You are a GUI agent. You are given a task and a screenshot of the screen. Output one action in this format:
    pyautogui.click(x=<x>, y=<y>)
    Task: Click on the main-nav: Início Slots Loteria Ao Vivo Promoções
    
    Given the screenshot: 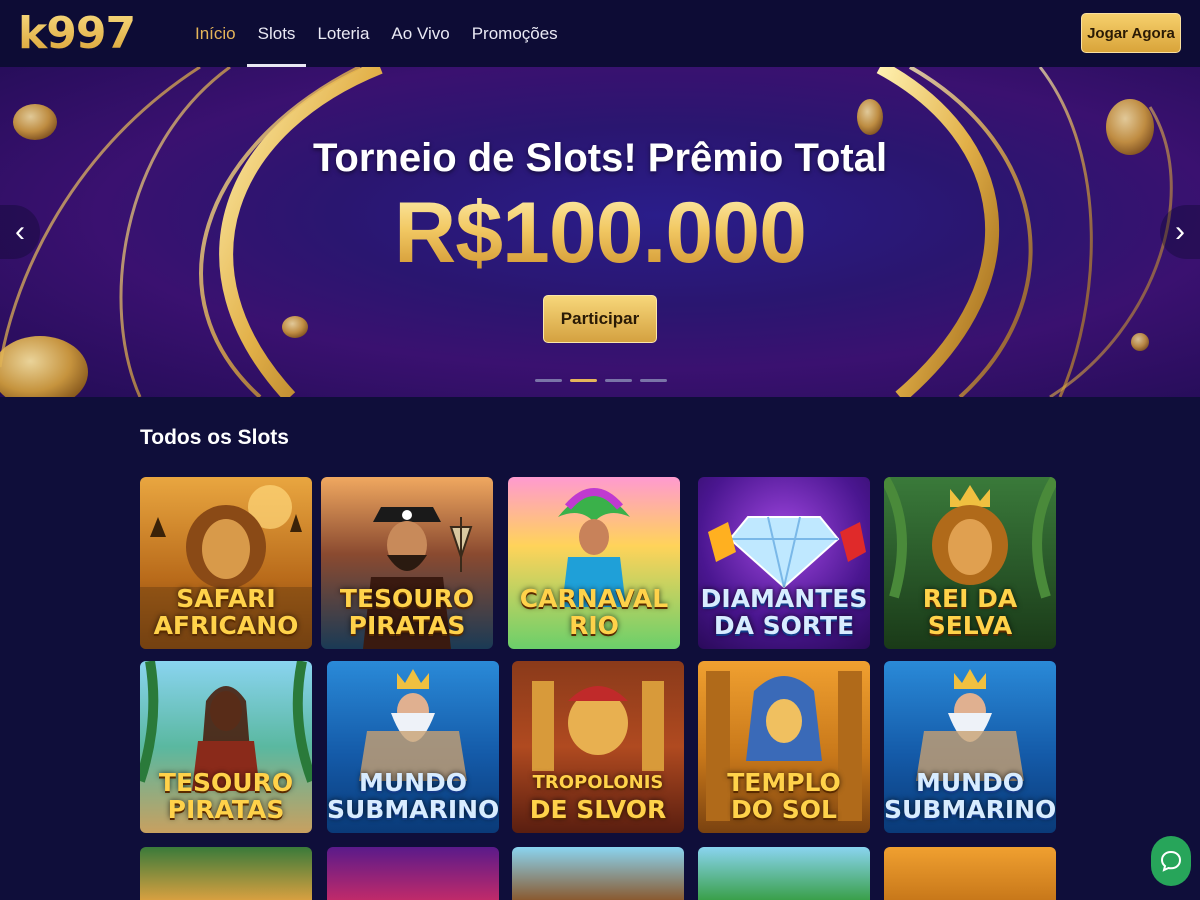 What is the action you would take?
    pyautogui.click(x=376, y=33)
    